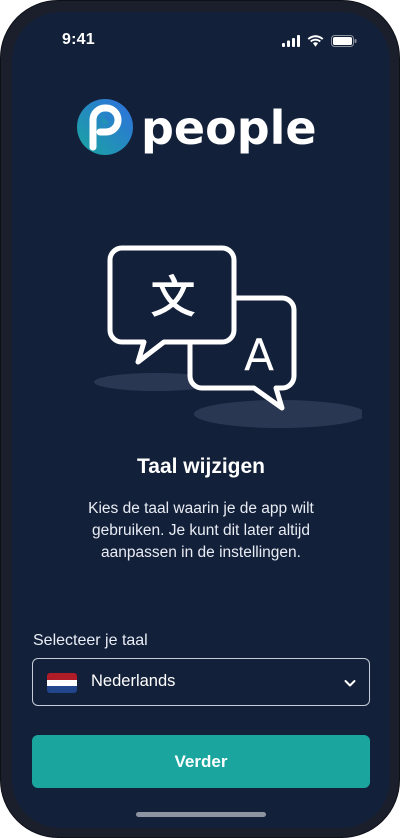  What do you see at coordinates (133, 681) in the screenshot?
I see `language-select-value: Nederlands` at bounding box center [133, 681].